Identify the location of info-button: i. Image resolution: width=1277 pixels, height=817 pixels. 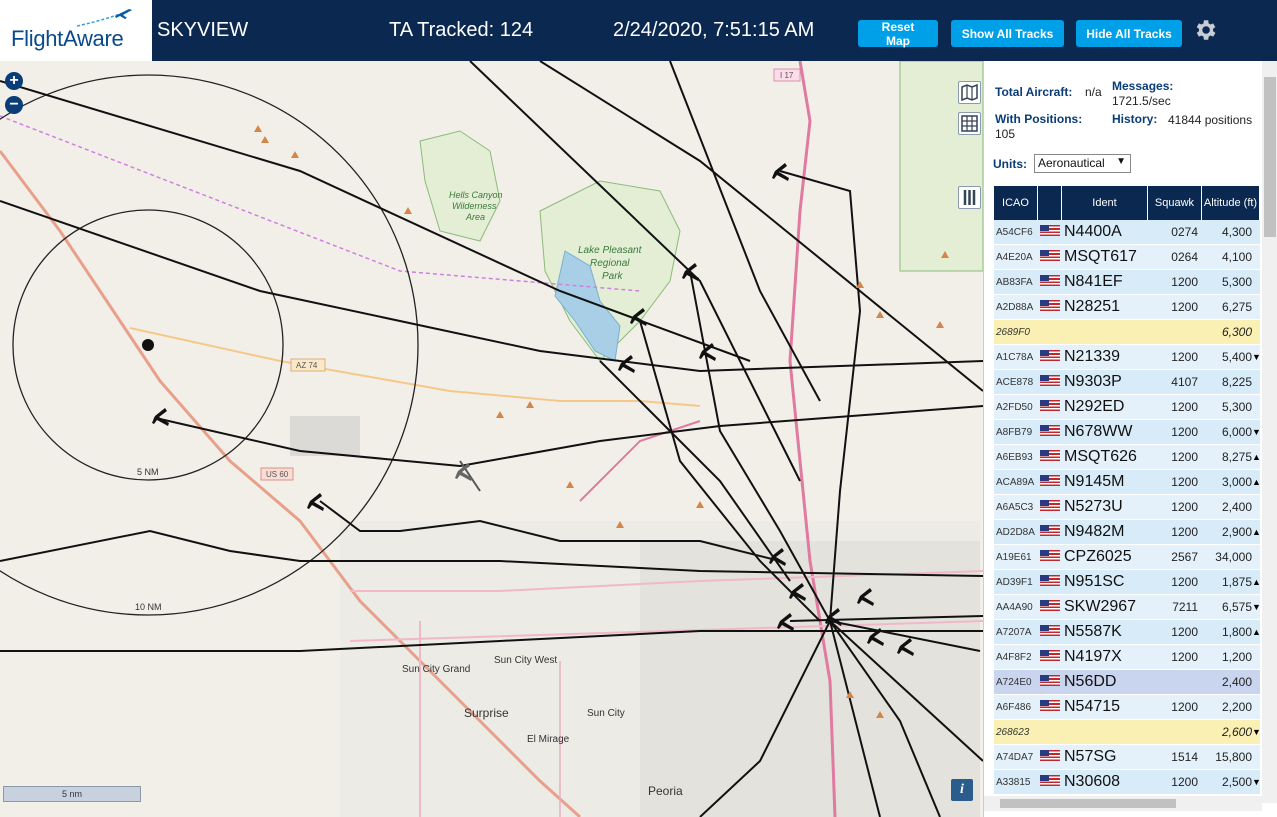
(962, 790).